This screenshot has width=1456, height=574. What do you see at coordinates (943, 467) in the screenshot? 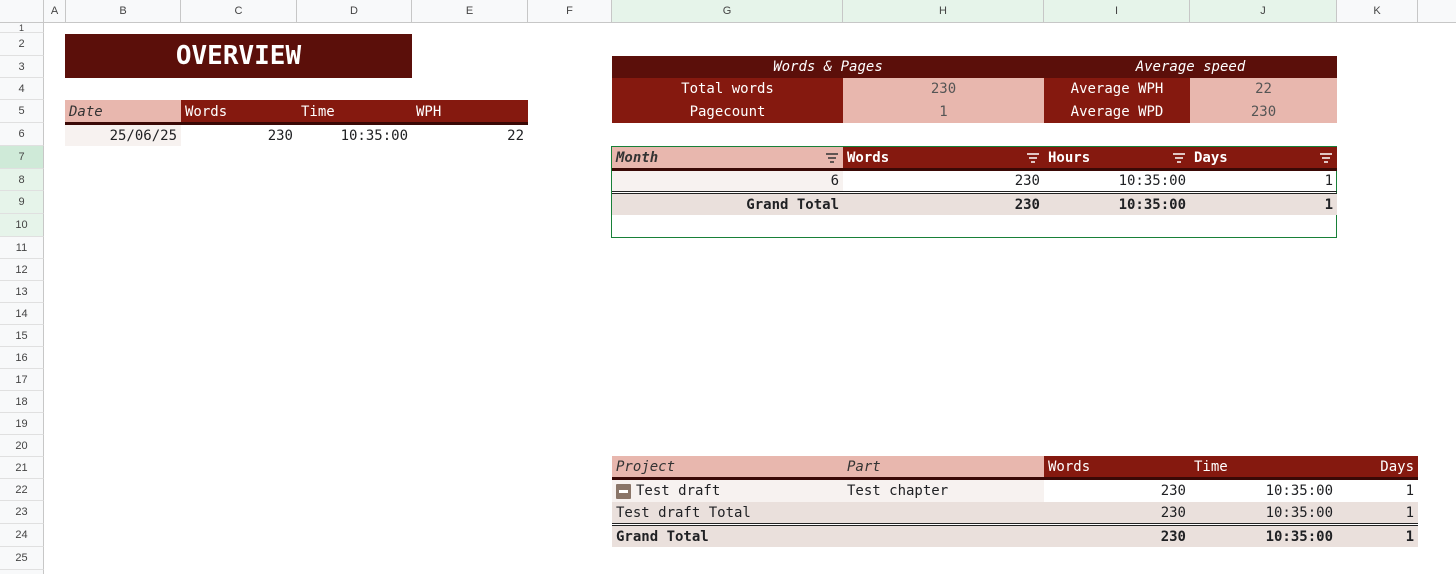
I see `project-pivot-header-part: Part` at bounding box center [943, 467].